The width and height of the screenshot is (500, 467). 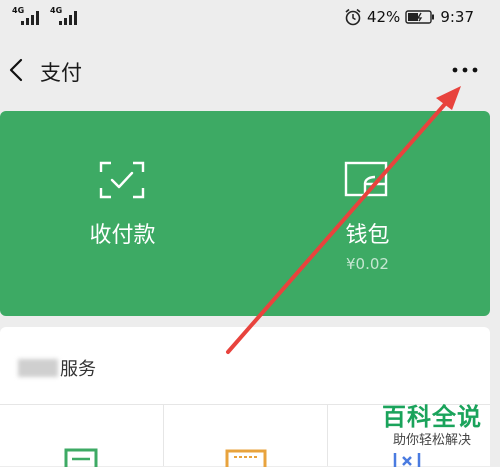 I want to click on more-options-icon, so click(x=465, y=70).